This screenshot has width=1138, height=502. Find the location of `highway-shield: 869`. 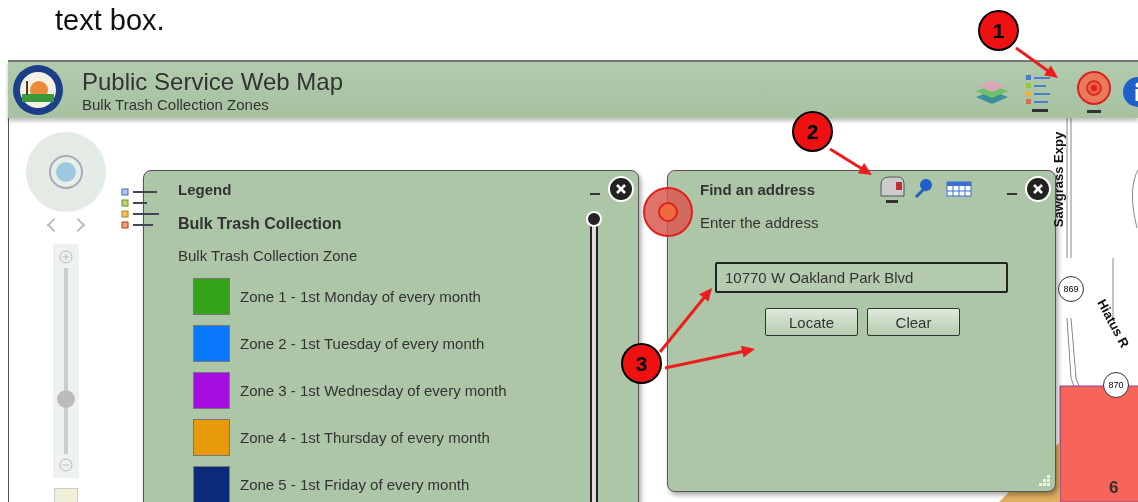

highway-shield: 869 is located at coordinates (1071, 289).